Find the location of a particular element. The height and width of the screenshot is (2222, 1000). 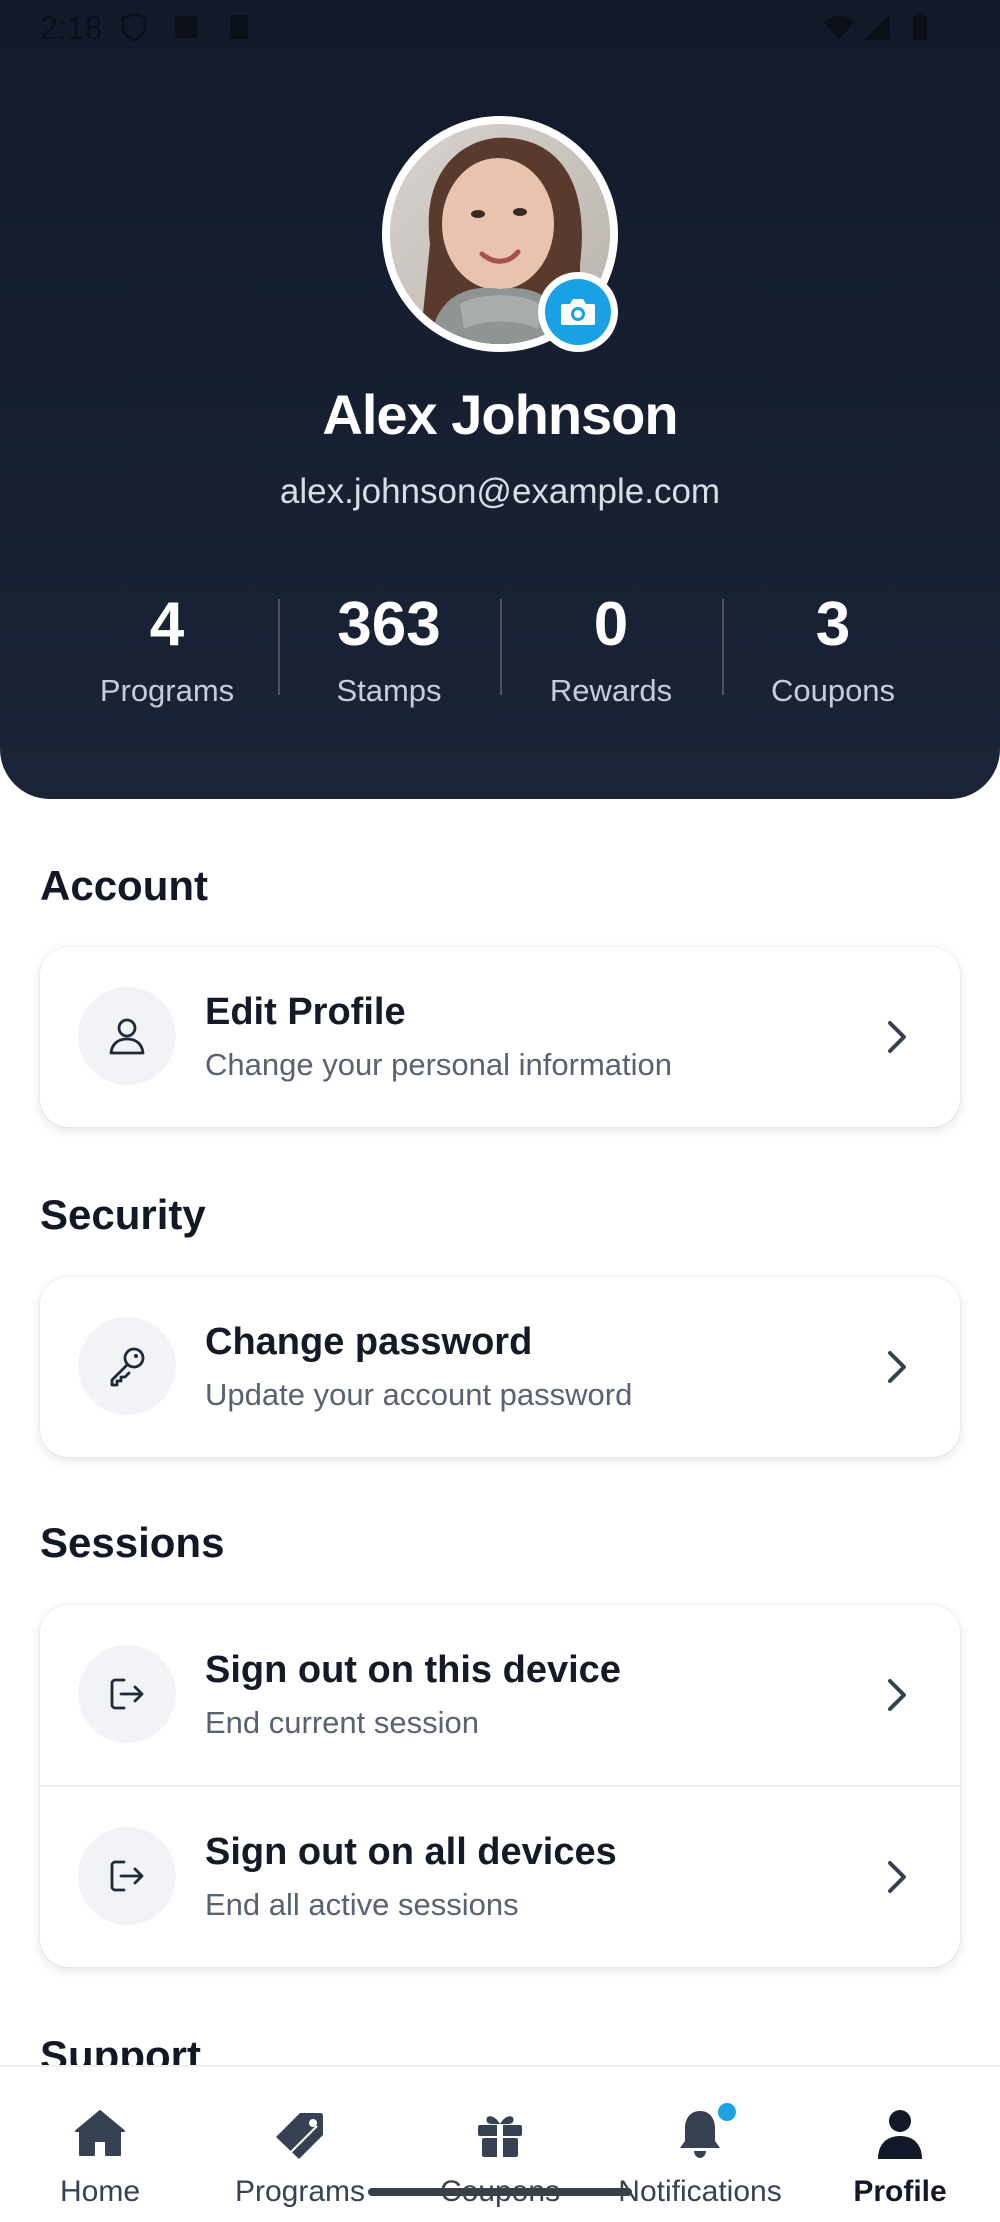

section-title-account: Account is located at coordinates (124, 885).